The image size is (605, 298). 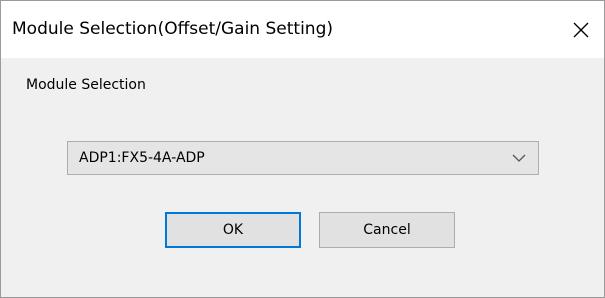 I want to click on cancel-button: Cancel, so click(x=387, y=230).